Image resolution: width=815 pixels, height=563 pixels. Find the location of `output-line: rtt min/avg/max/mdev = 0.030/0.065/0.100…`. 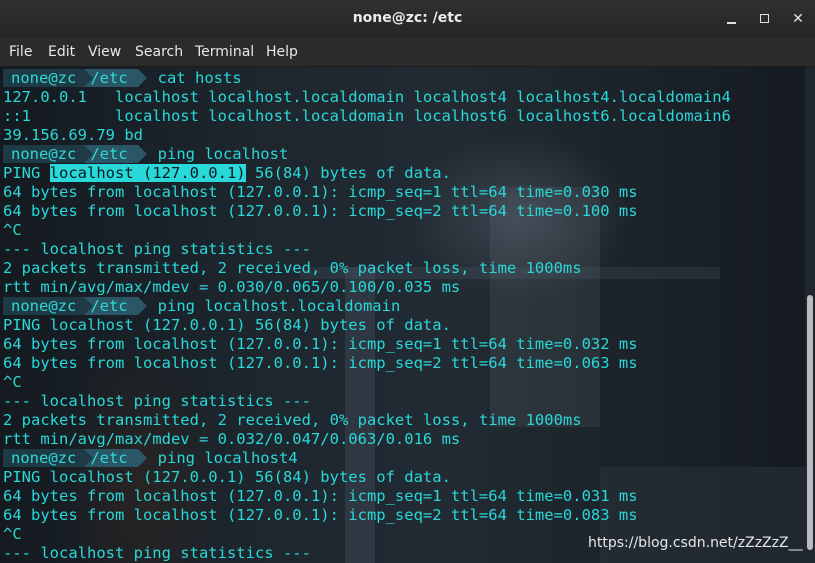

output-line: rtt min/avg/max/mdev = 0.030/0.065/0.100… is located at coordinates (232, 287).